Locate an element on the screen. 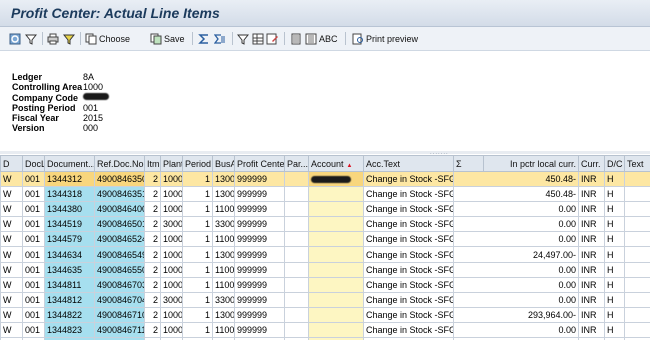 This screenshot has width=650, height=340. layout-button is located at coordinates (296, 38).